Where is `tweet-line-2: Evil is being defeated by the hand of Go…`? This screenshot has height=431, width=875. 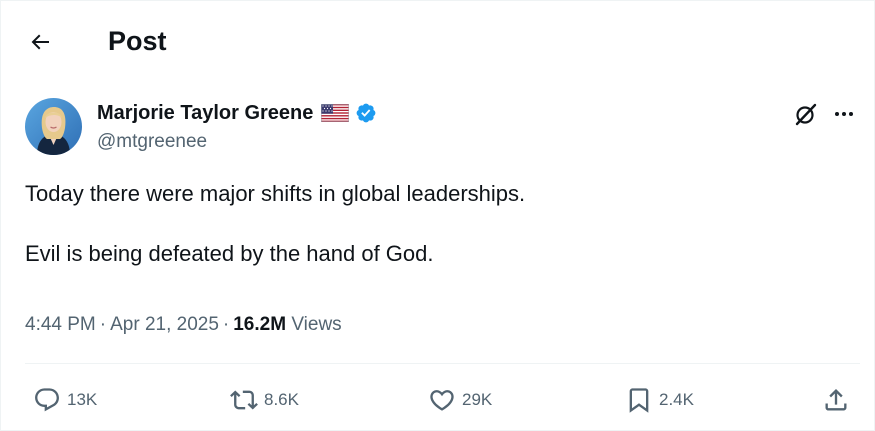 tweet-line-2: Evil is being defeated by the hand of Go… is located at coordinates (229, 253).